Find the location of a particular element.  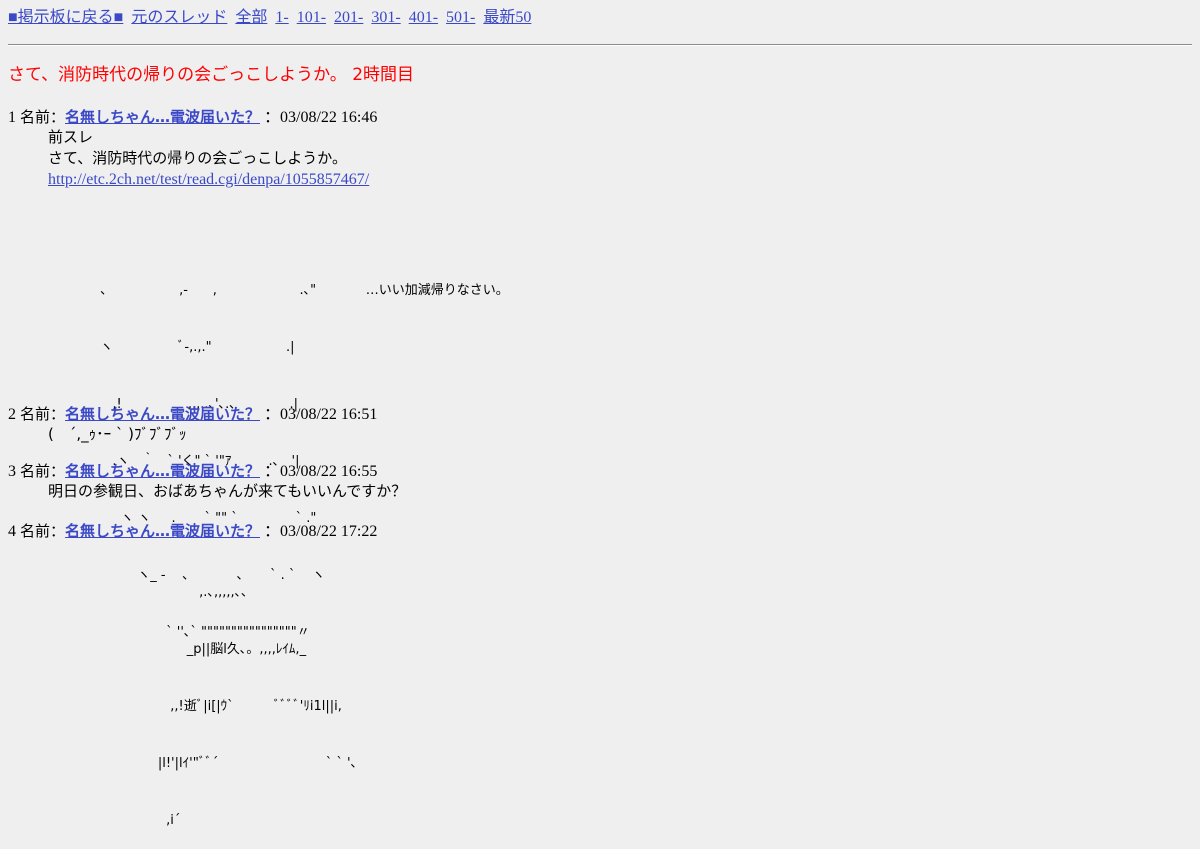

divider is located at coordinates (600, 45).